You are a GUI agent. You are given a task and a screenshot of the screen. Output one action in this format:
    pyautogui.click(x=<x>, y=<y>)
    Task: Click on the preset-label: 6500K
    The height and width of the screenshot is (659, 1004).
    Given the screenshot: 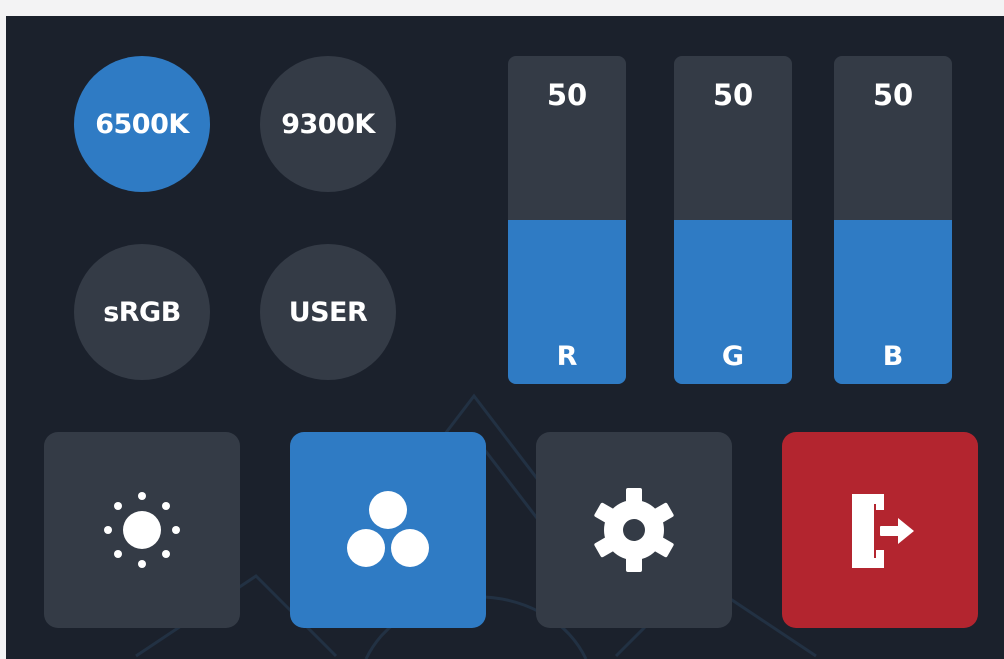 What is the action you would take?
    pyautogui.click(x=142, y=124)
    